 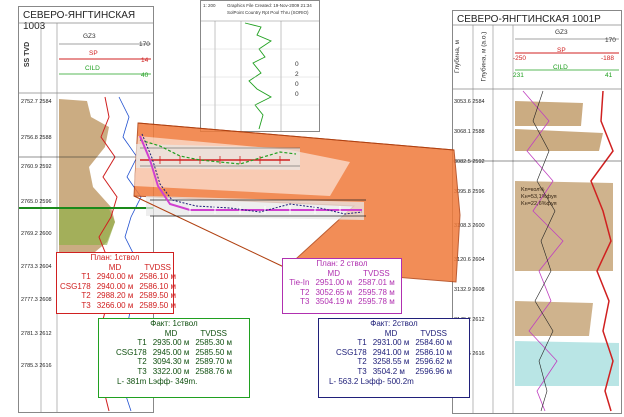 What do you see at coordinates (347, 292) in the screenshot?
I see `table-row: T2 3052.65 м 2595.78 м` at bounding box center [347, 292].